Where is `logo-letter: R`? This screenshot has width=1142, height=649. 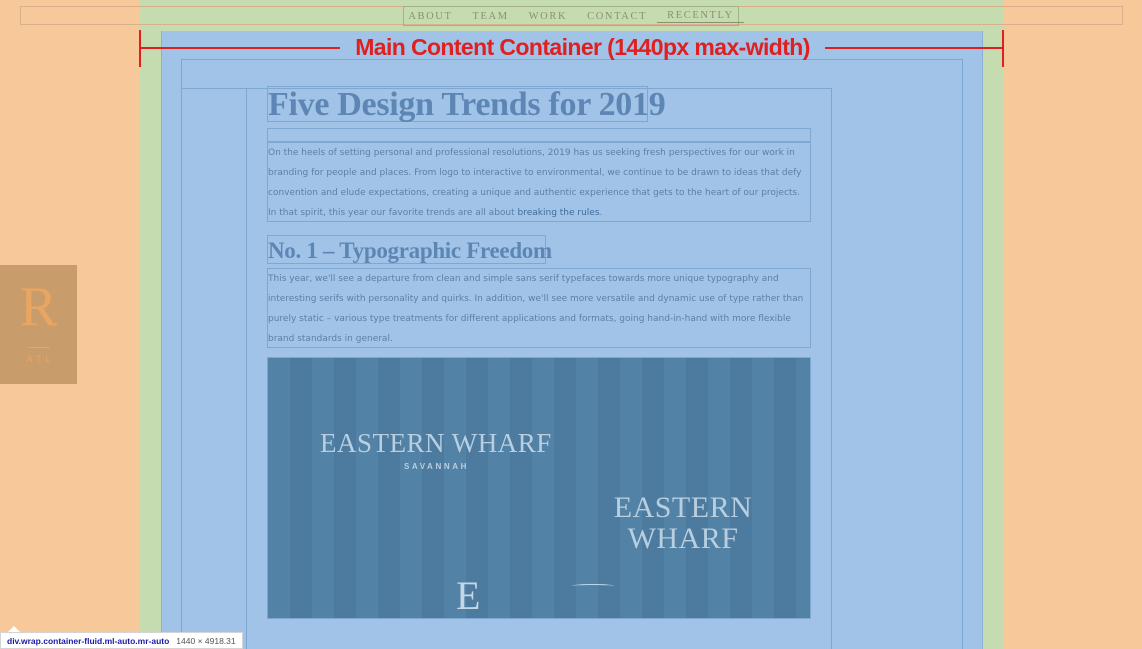
logo-letter: R is located at coordinates (38, 307).